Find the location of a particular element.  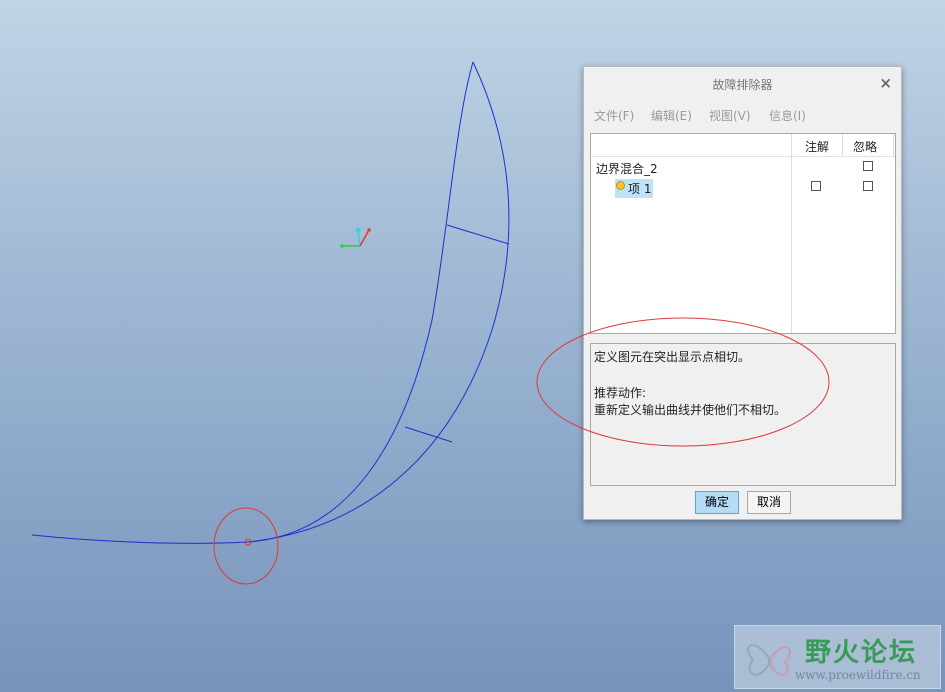

tree-child-item: 项 1 is located at coordinates (639, 188).